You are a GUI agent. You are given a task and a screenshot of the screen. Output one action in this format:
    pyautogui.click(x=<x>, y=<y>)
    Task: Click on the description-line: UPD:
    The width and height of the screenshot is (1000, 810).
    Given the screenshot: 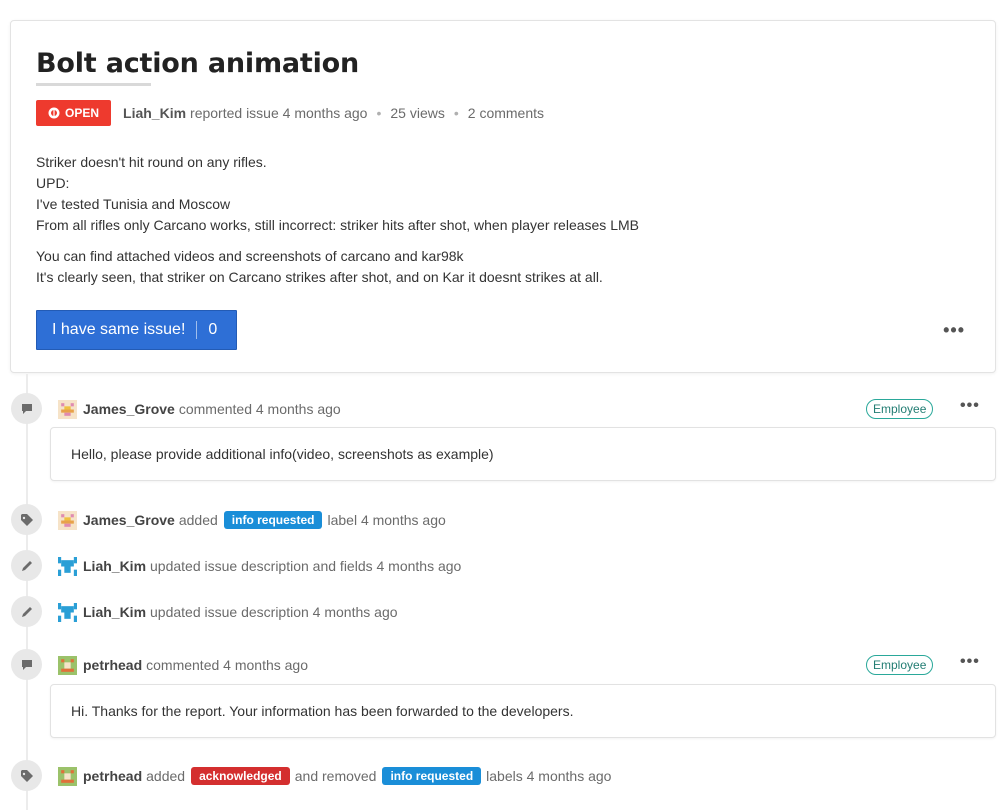 What is the action you would take?
    pyautogui.click(x=53, y=183)
    